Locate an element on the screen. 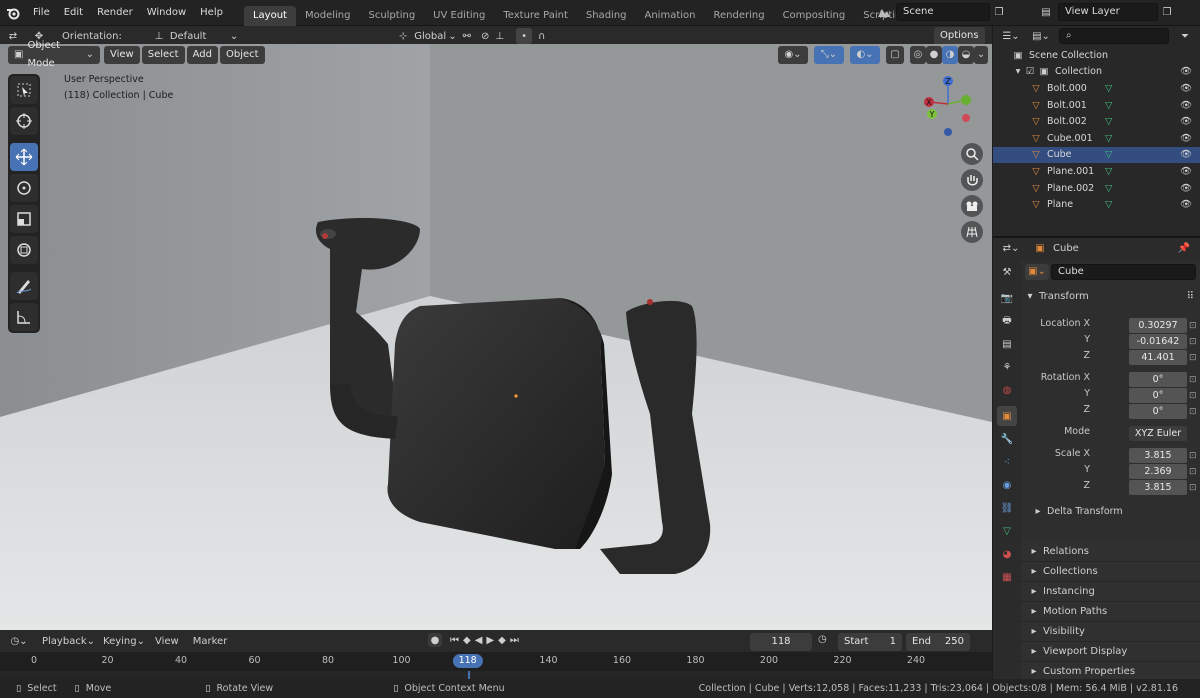  visibility-eye-icon: ◉⌄ is located at coordinates (793, 55).